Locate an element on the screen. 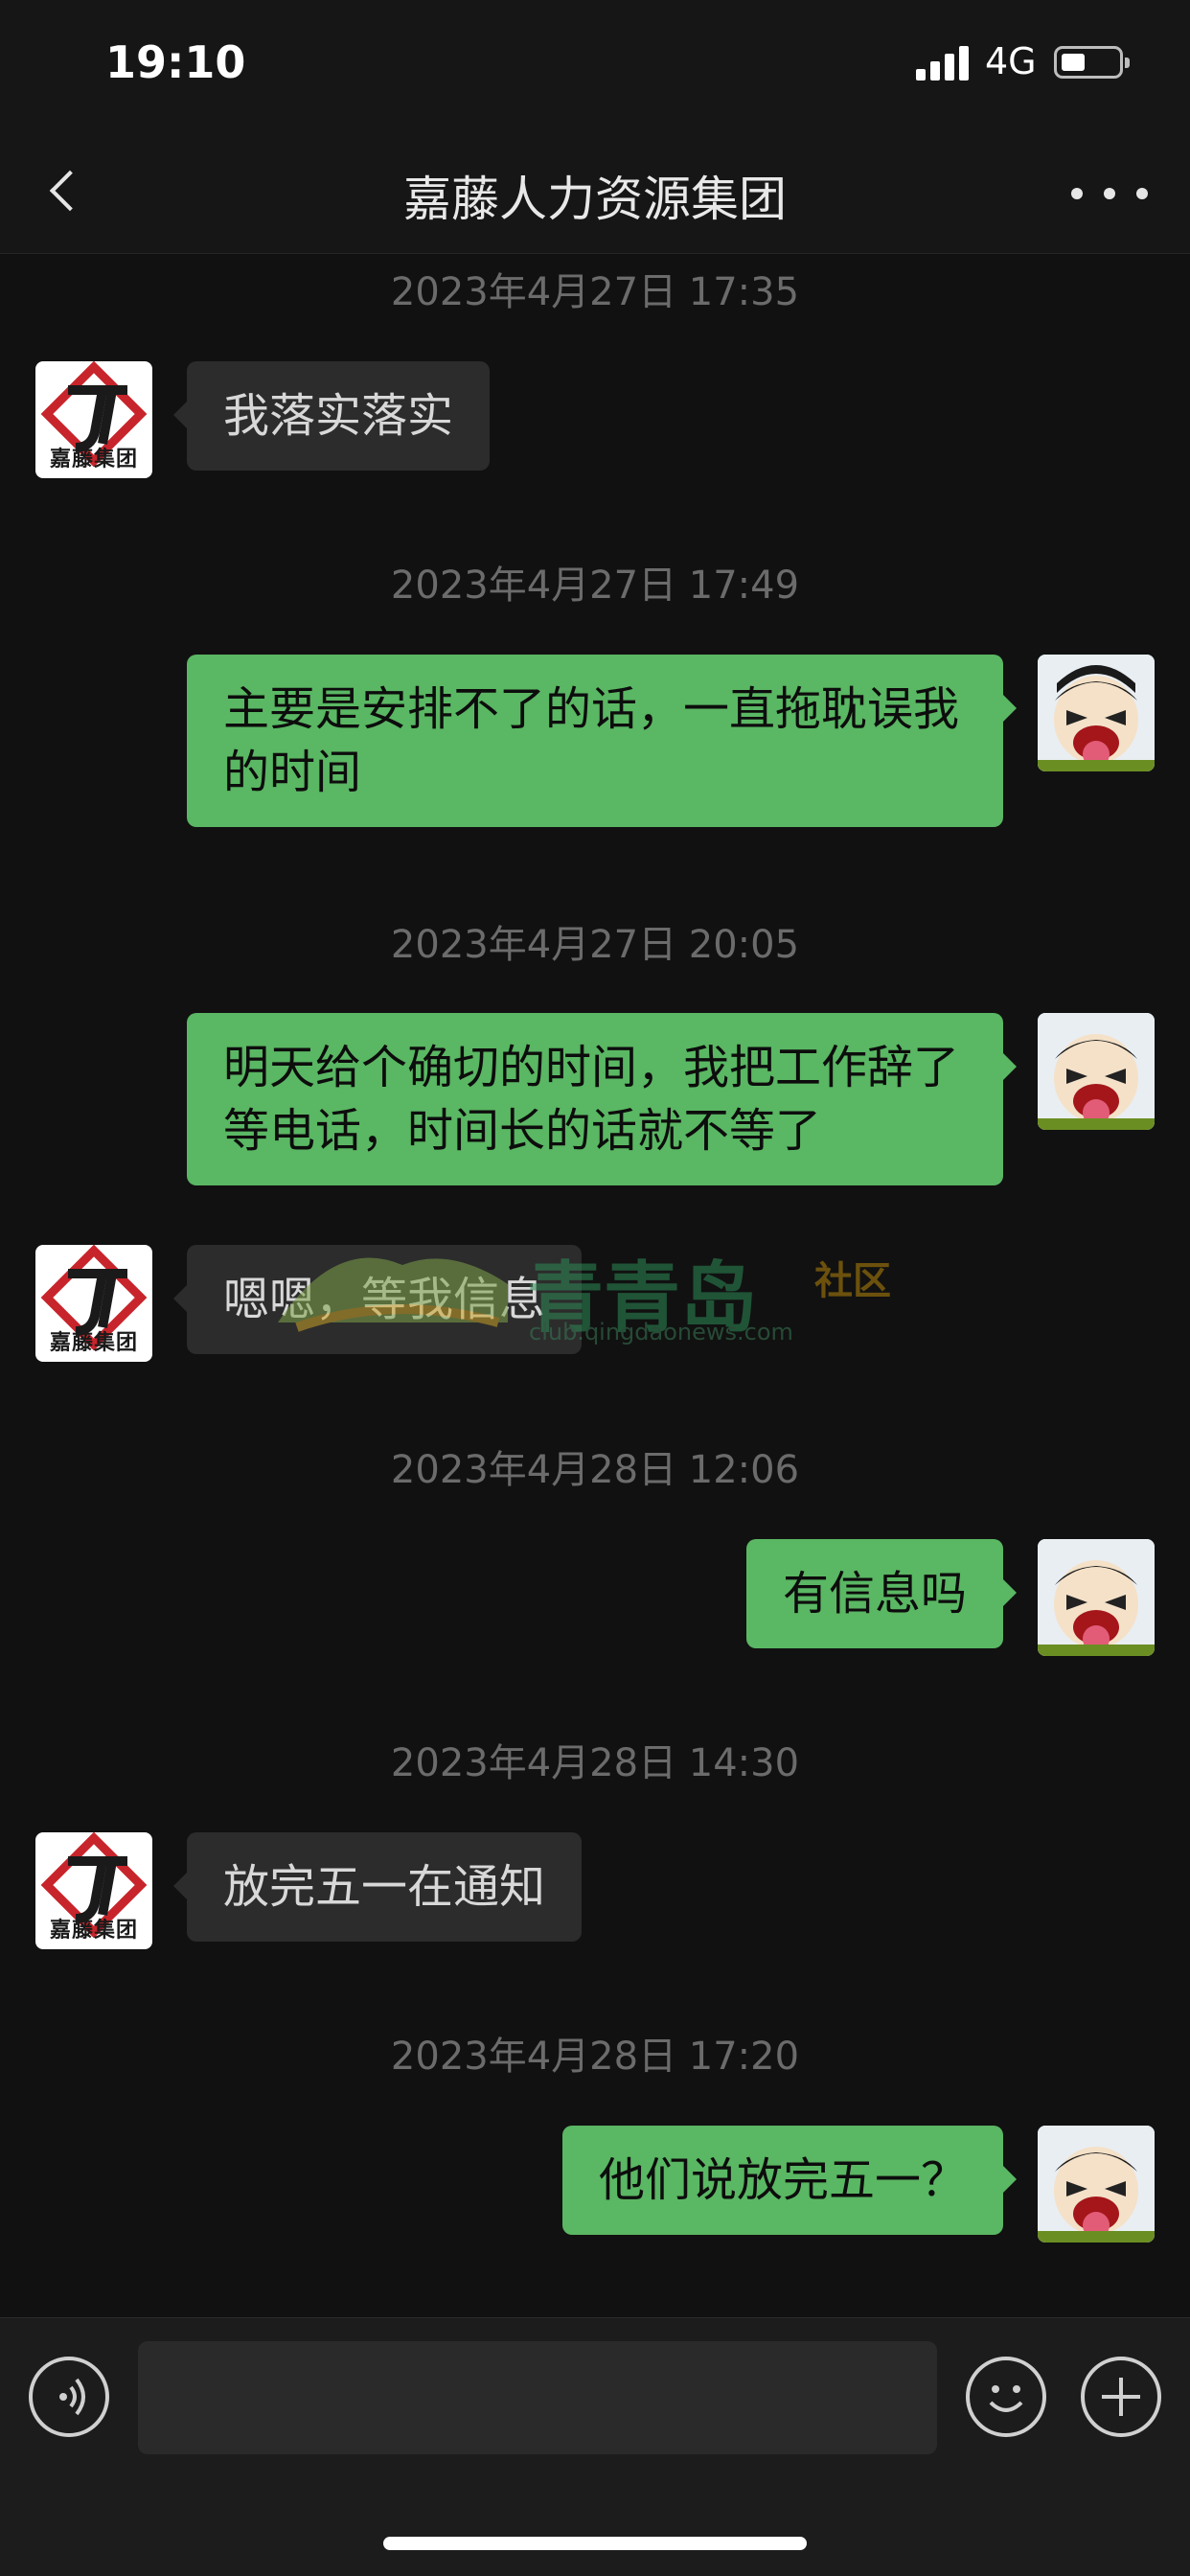 Image resolution: width=1190 pixels, height=2576 pixels. input-bar is located at coordinates (595, 2446).